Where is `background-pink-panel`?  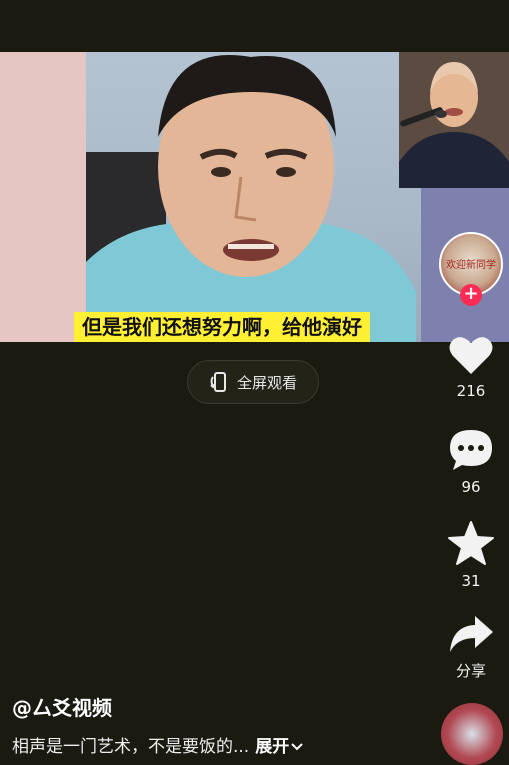 background-pink-panel is located at coordinates (43, 197).